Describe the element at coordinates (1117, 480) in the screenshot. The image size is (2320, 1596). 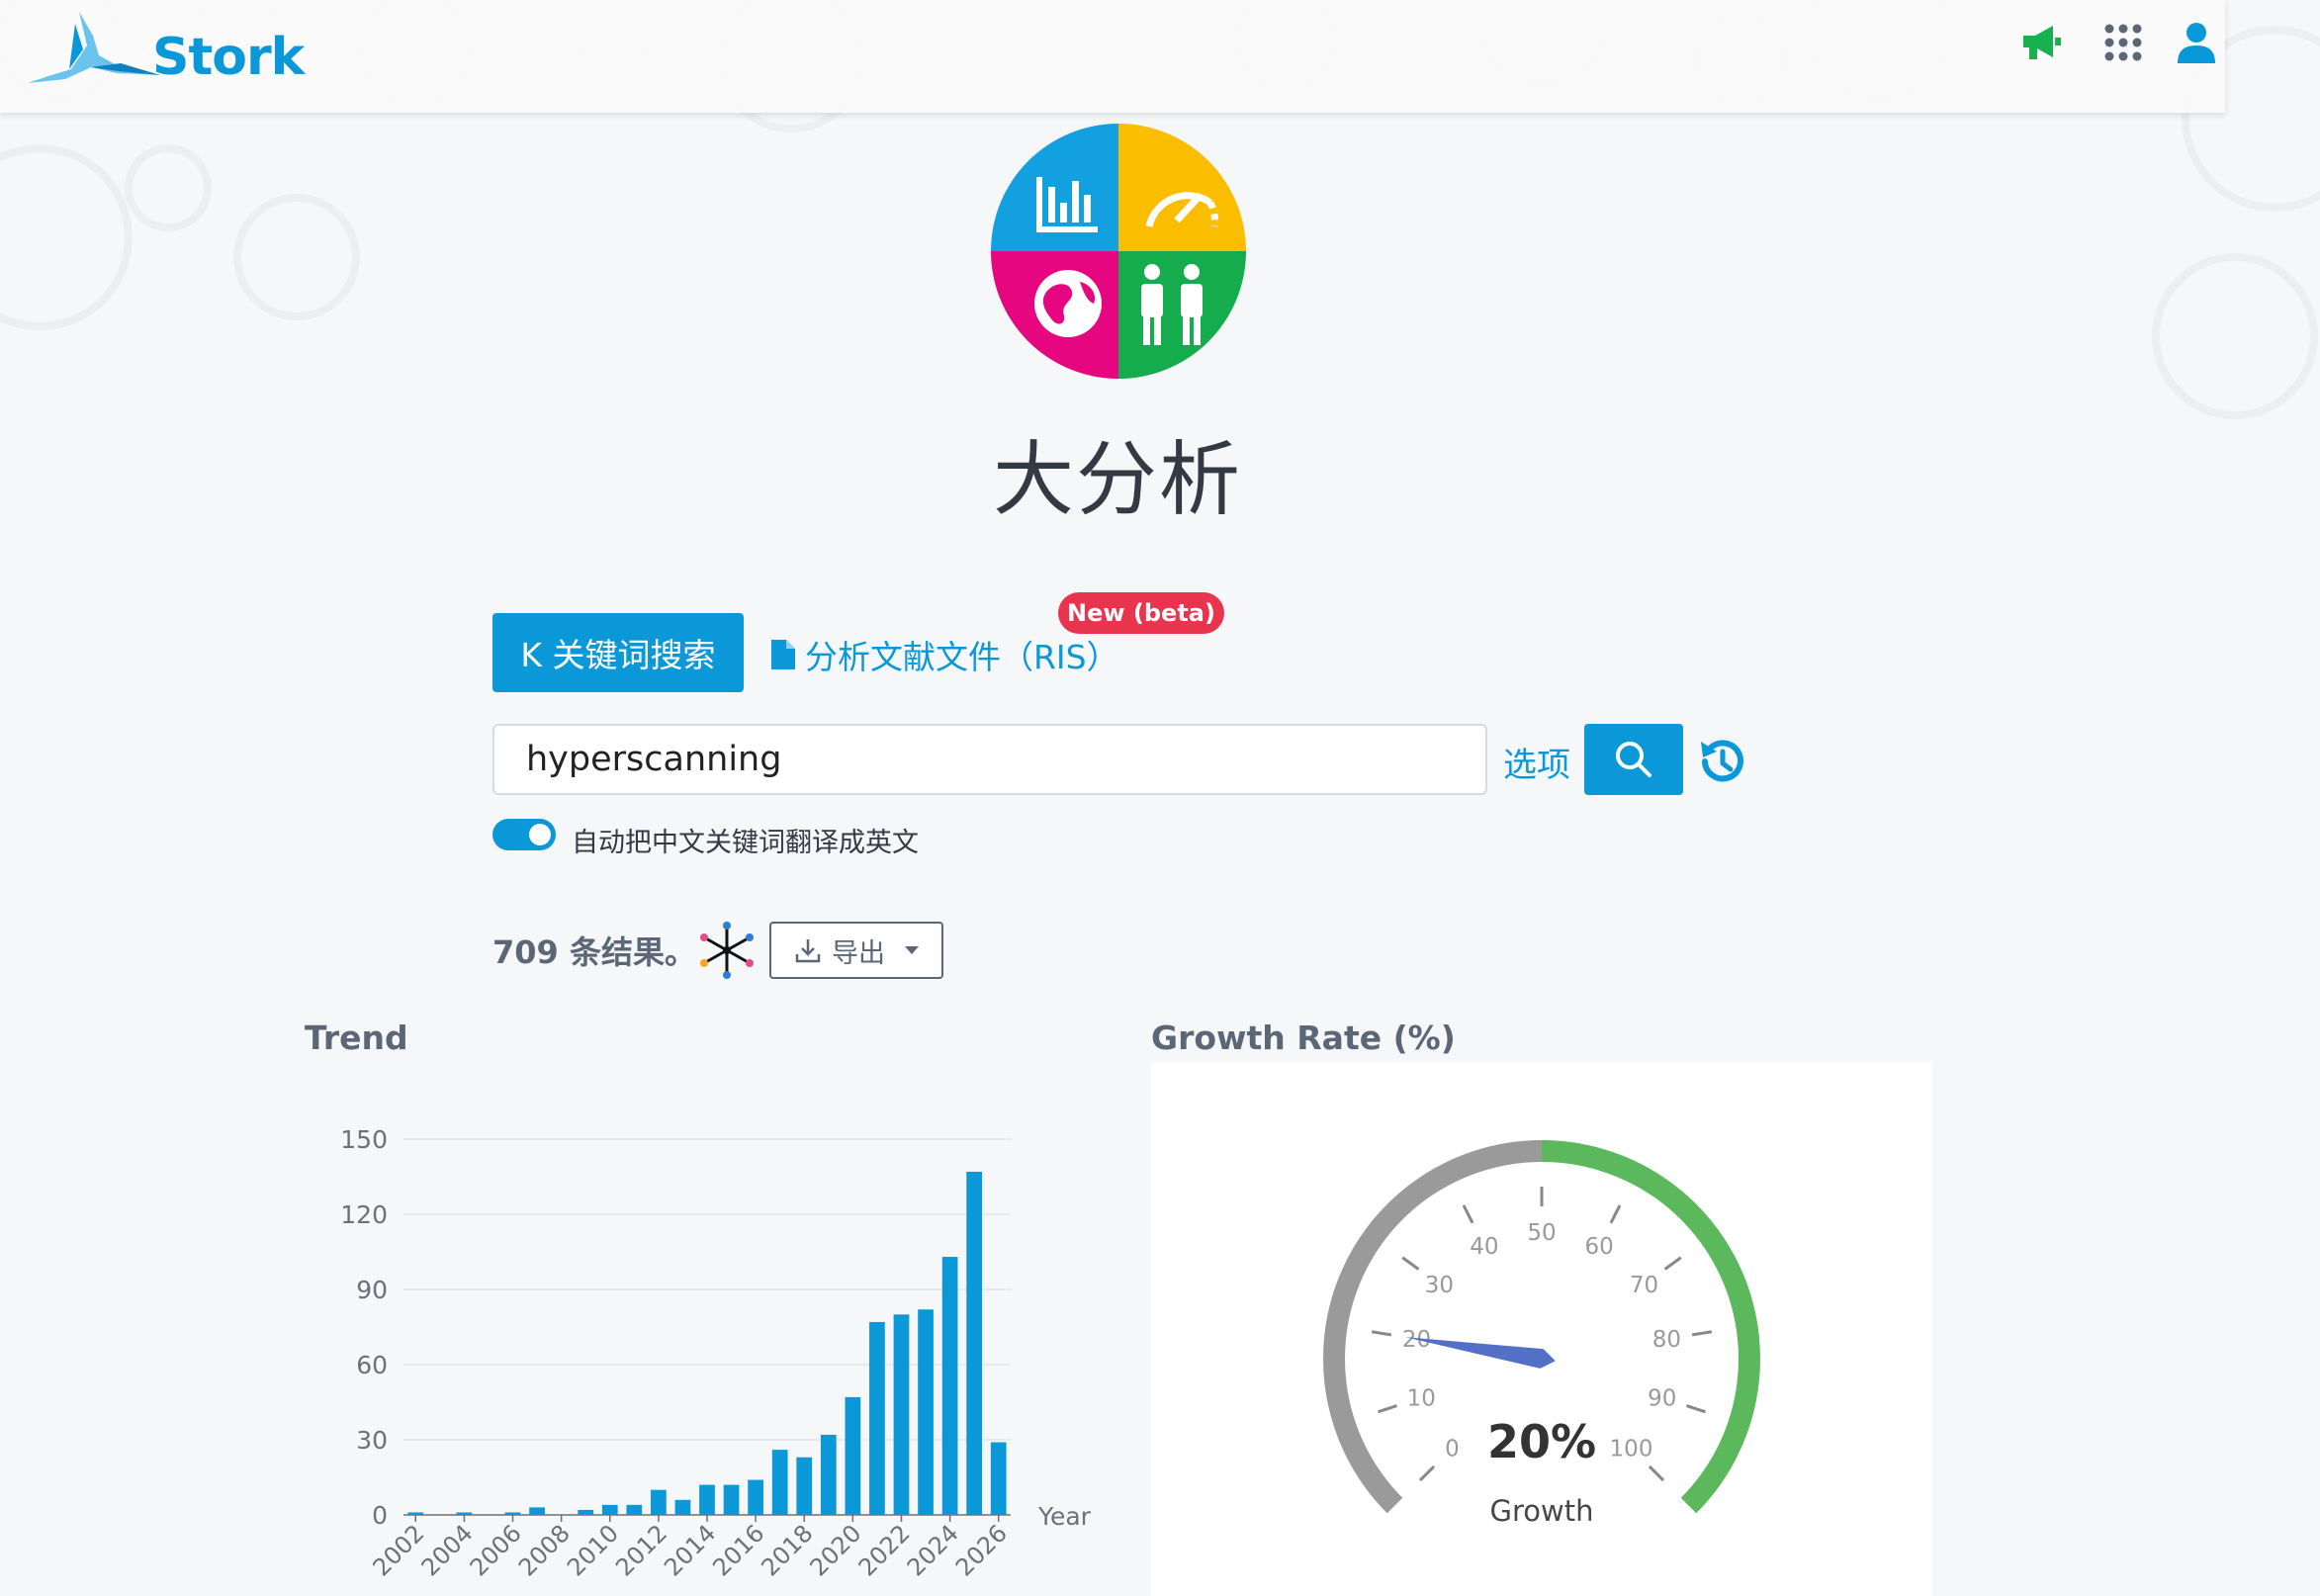
I see `page-title: 大分析` at that location.